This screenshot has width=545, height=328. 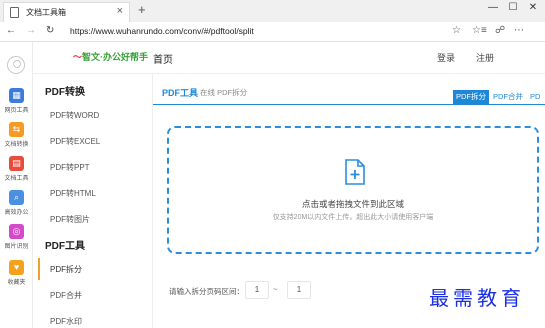 I want to click on sidebar-item-pdf-to-image: PDF转图片, so click(x=70, y=219).